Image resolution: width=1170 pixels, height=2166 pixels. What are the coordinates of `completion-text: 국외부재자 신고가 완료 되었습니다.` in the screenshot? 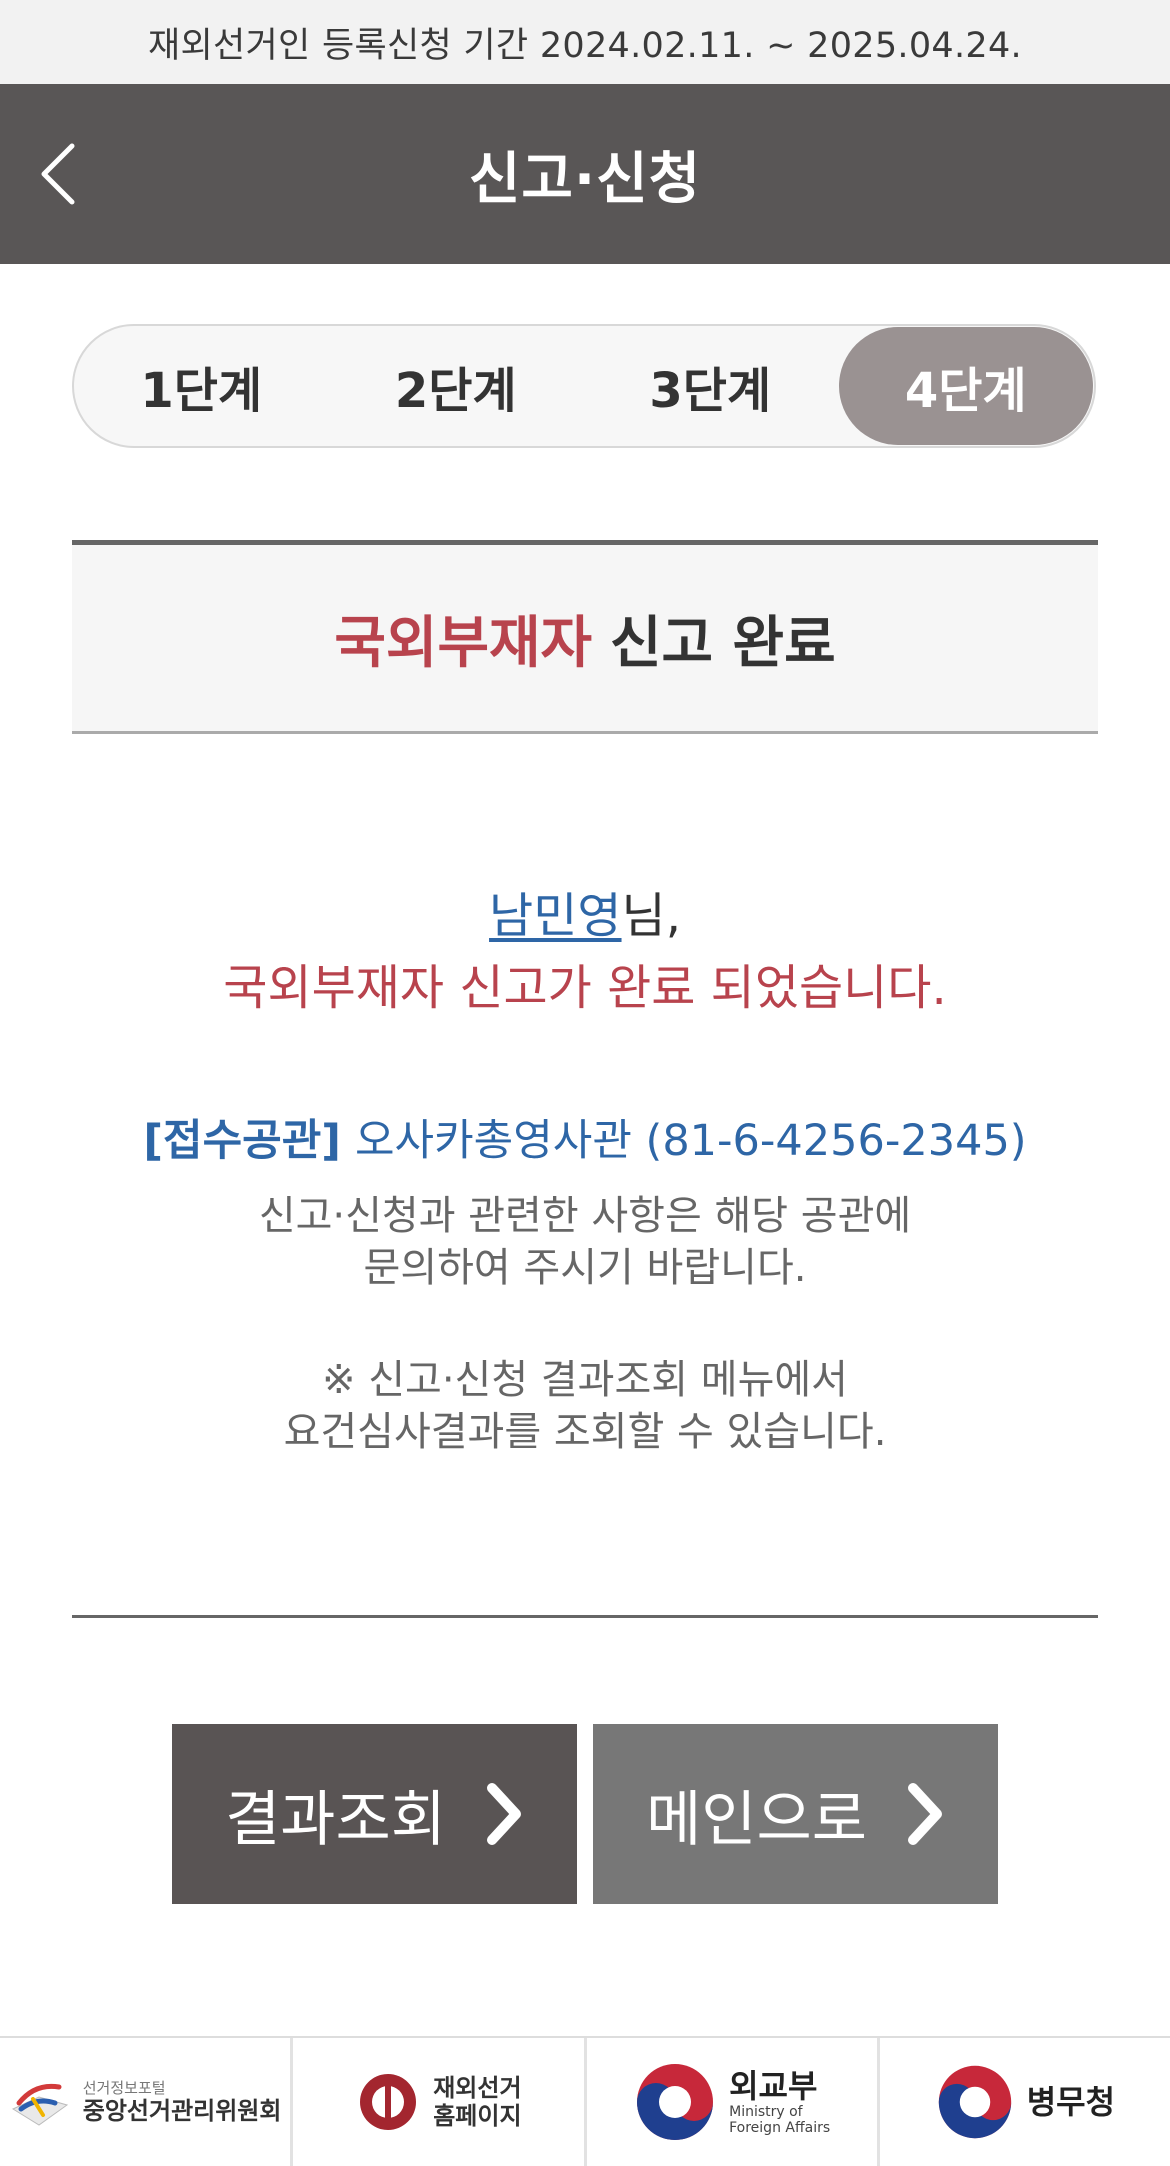 It's located at (585, 988).